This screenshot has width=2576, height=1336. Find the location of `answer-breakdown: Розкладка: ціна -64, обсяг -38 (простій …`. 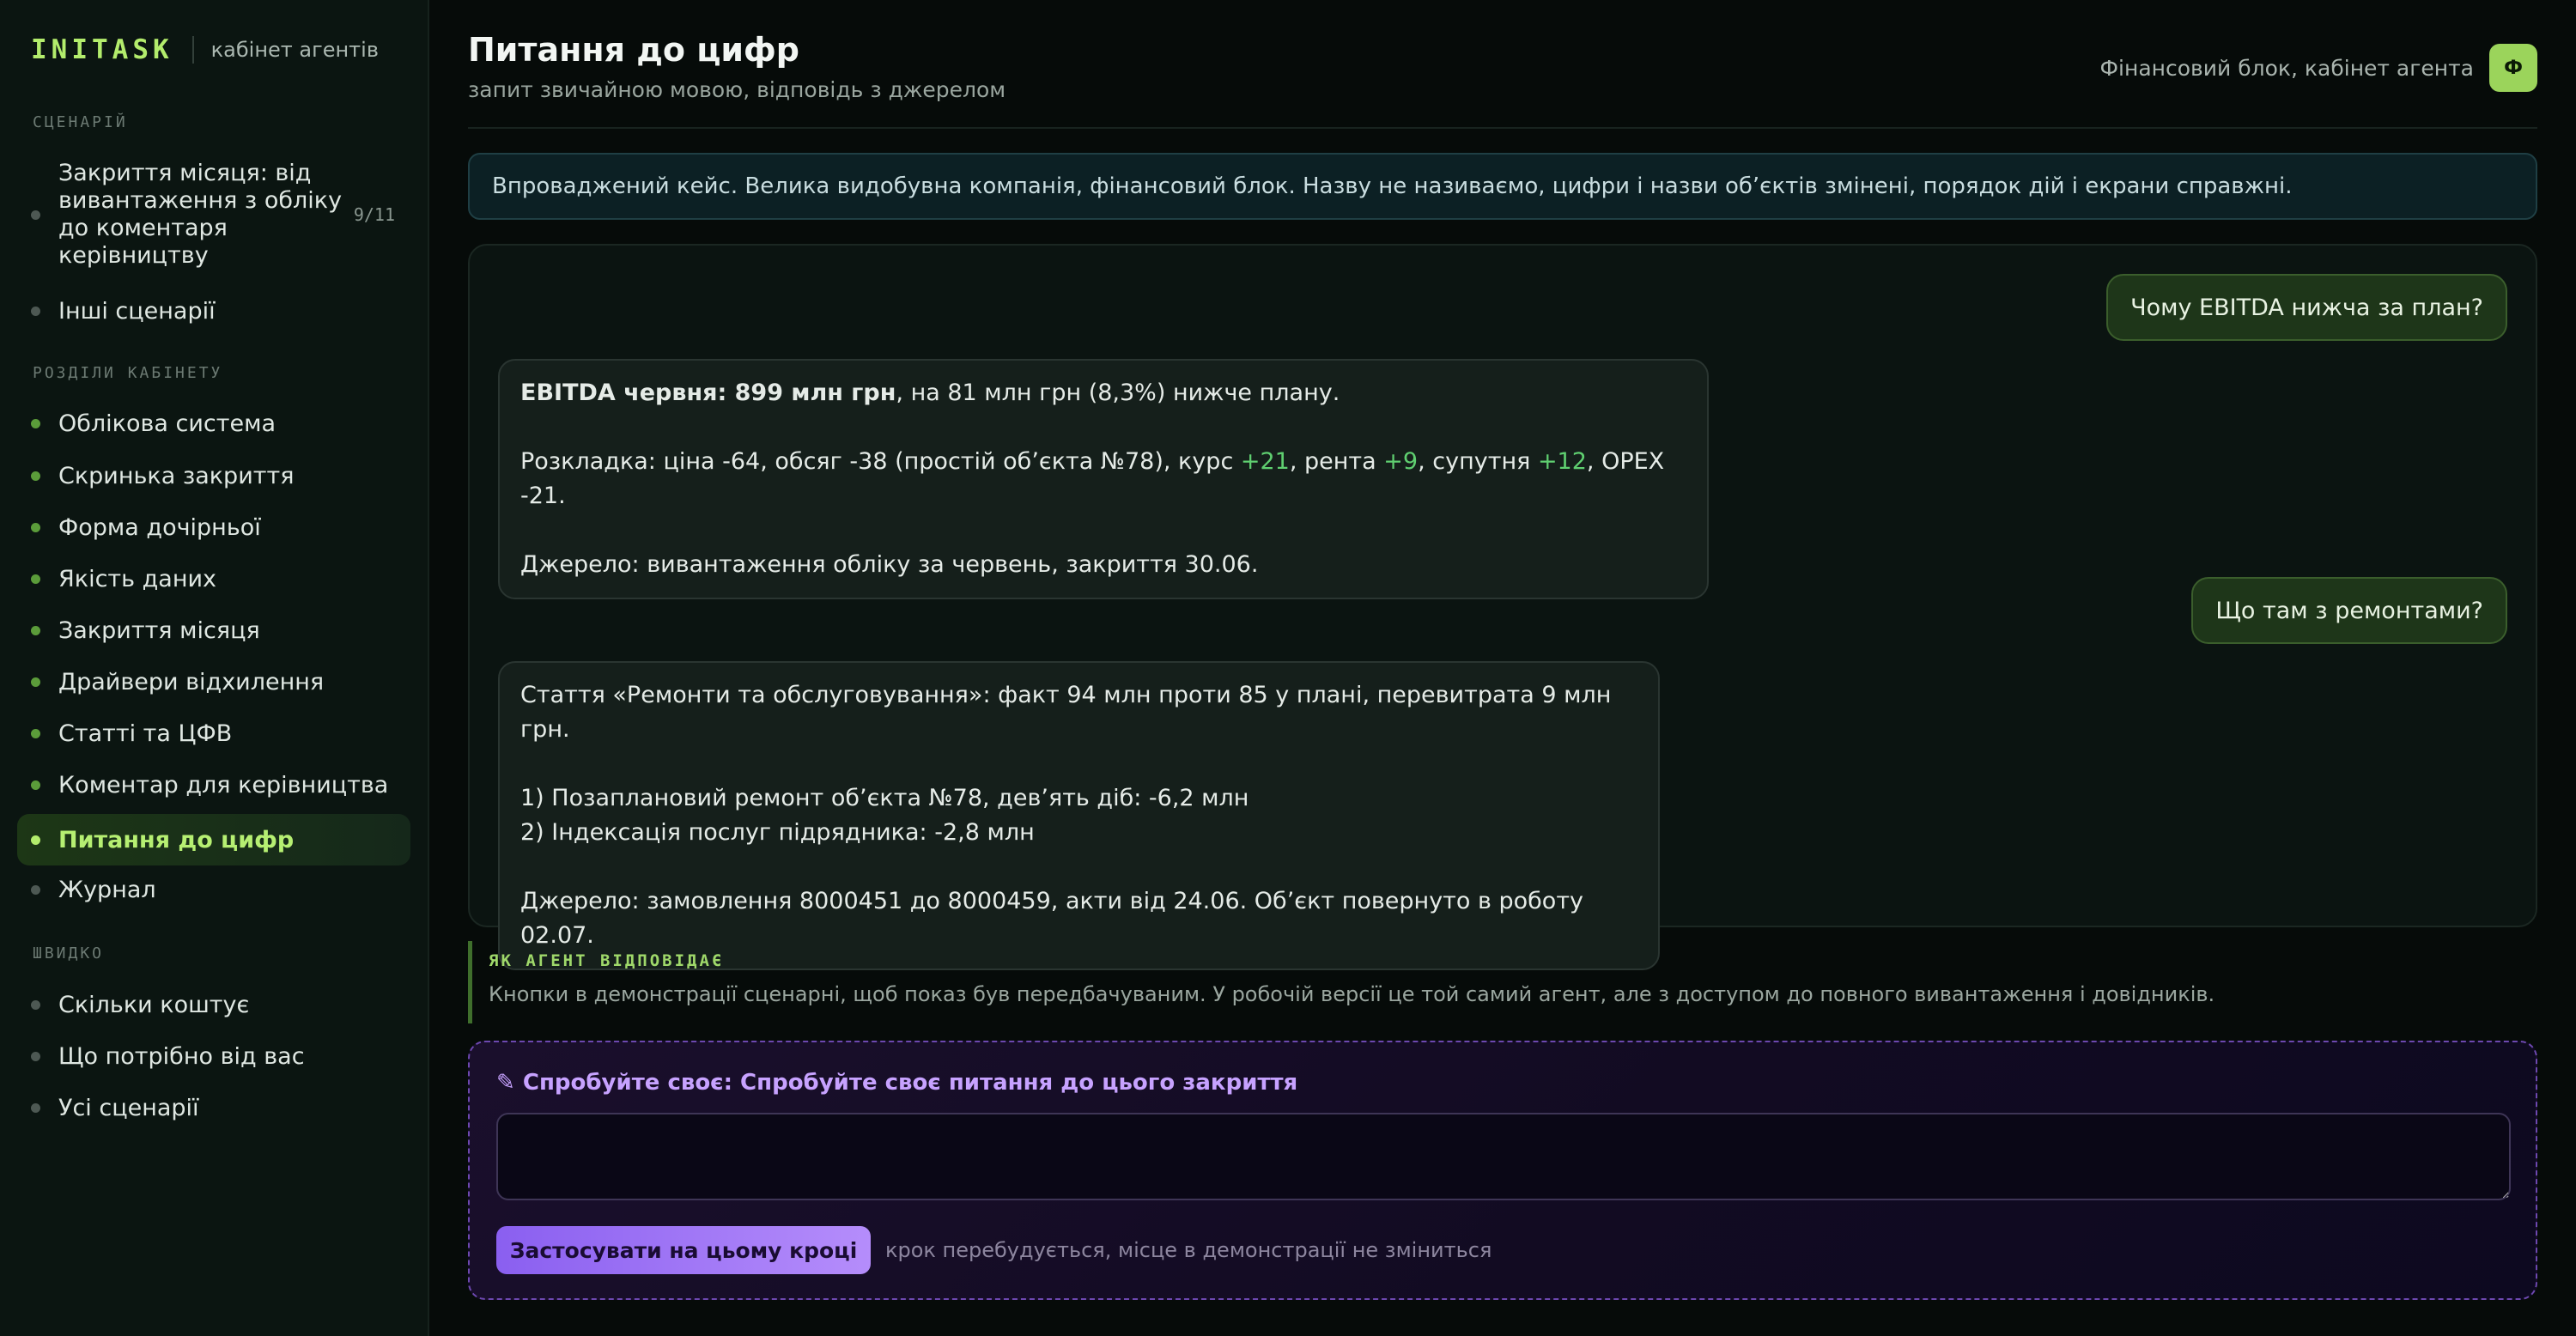

answer-breakdown: Розкладка: ціна -64, обсяг -38 (простій … is located at coordinates (1103, 479).